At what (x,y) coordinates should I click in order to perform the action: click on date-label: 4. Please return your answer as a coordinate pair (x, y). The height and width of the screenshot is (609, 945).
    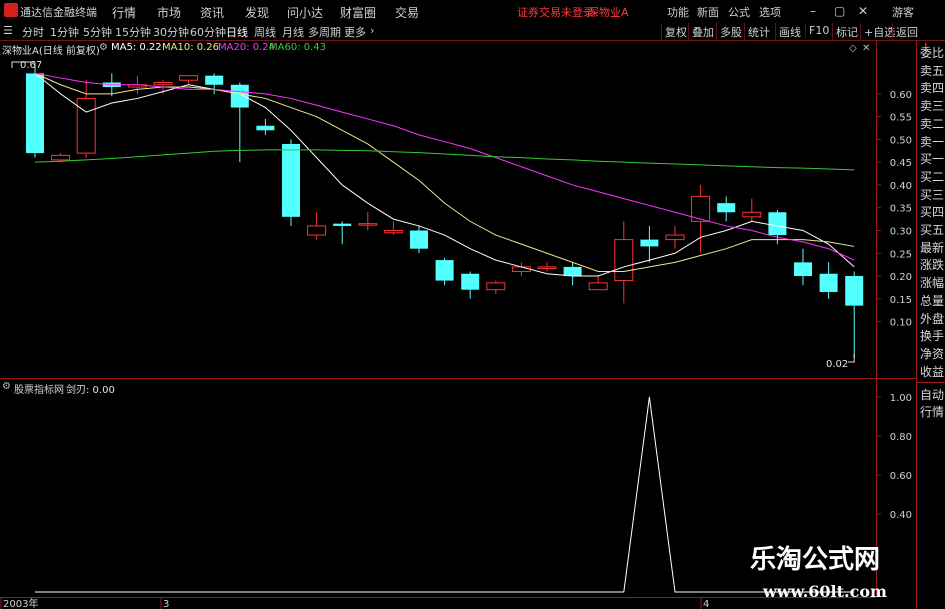
    Looking at the image, I should click on (706, 604).